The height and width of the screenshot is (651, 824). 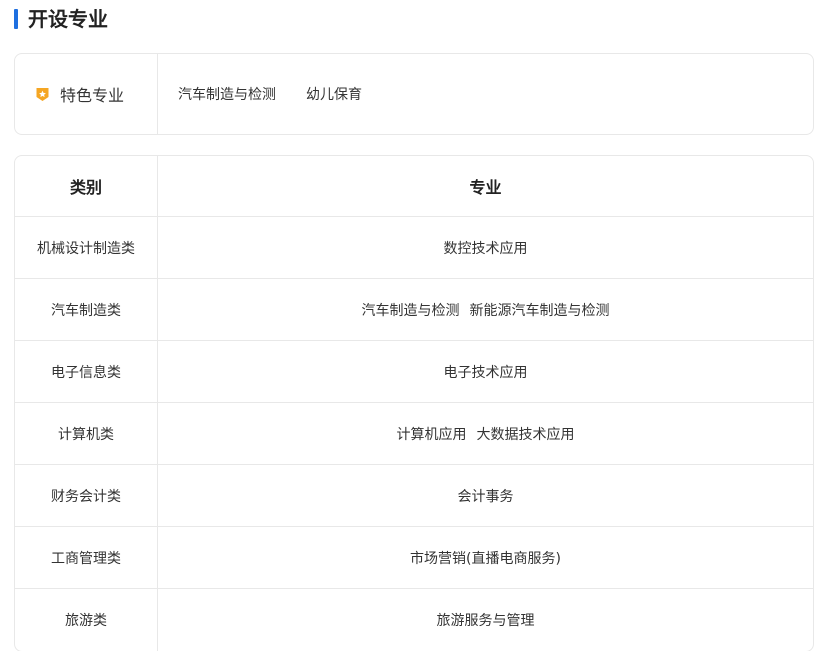 I want to click on major-name: 汽车制造与检测, so click(x=411, y=310).